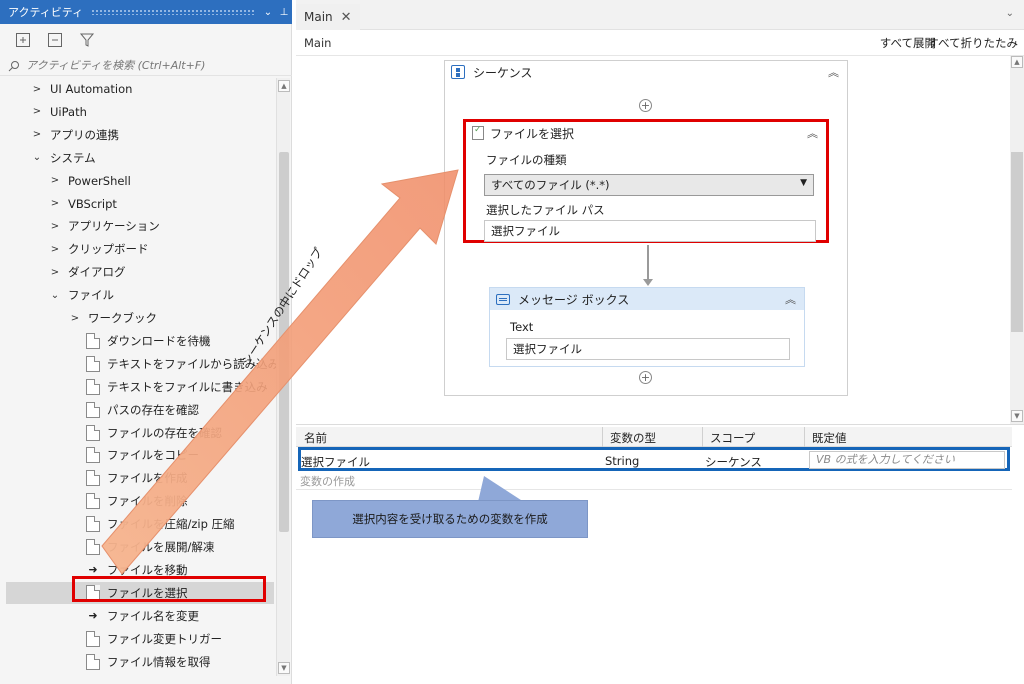  Describe the element at coordinates (907, 460) in the screenshot. I see `variable-default-input: VB の式を入力してください` at that location.